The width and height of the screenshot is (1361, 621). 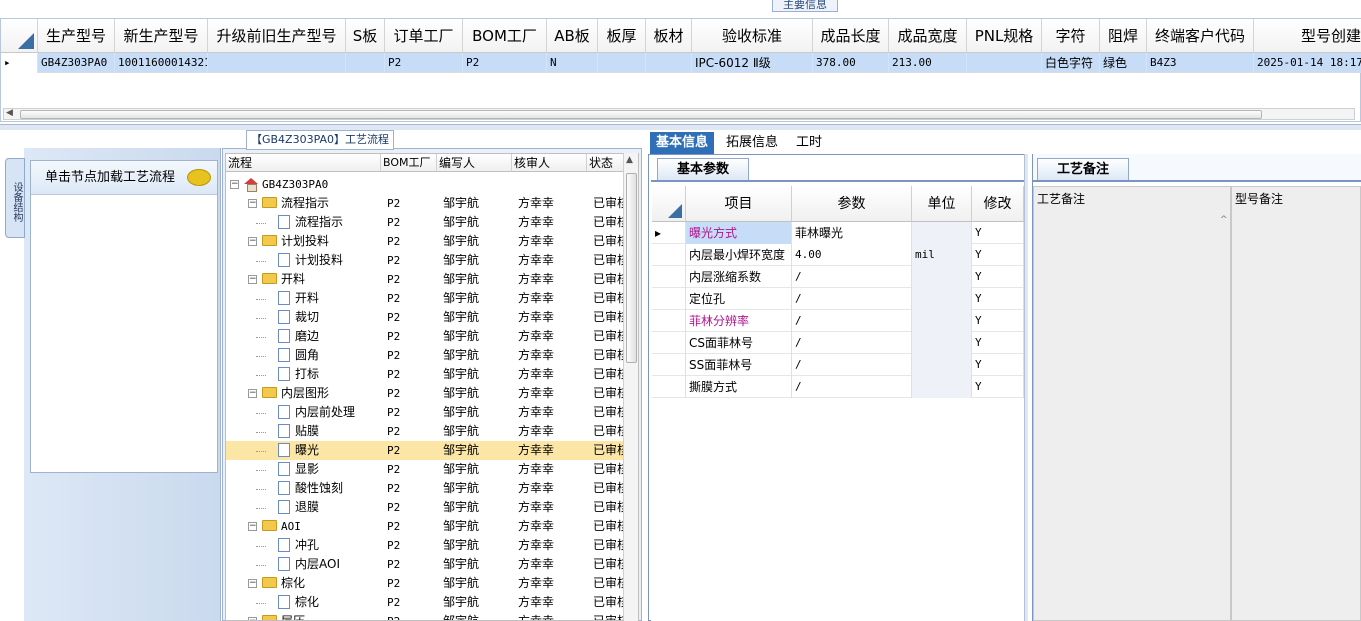 I want to click on tree-node: 打标, so click(x=298, y=374).